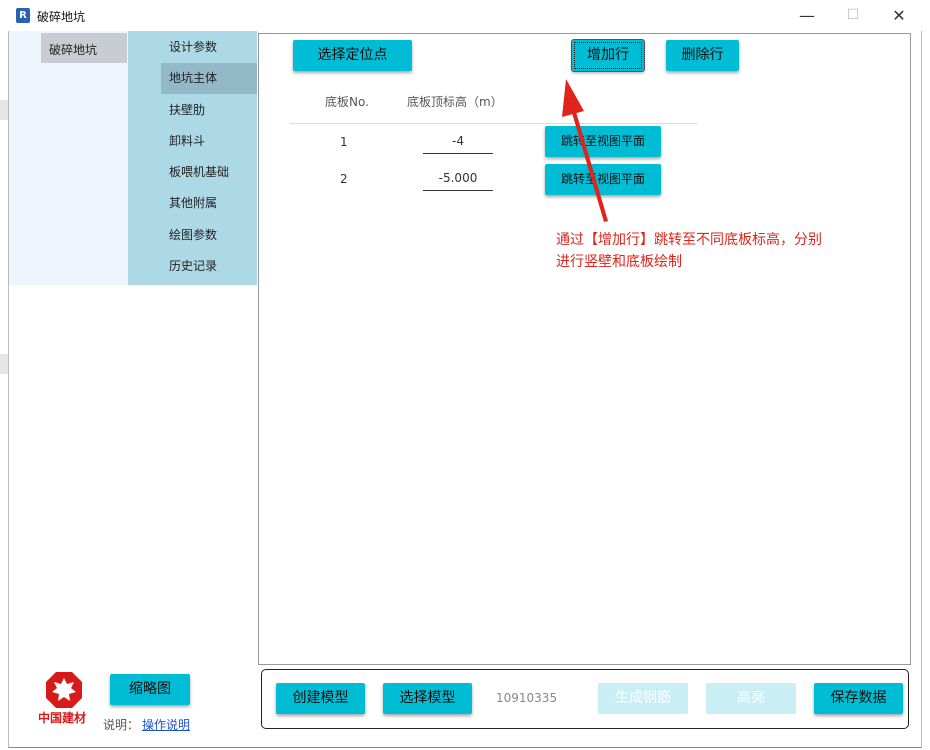 This screenshot has width=930, height=750. I want to click on nav-primary-item-pit: 破碎地坑, so click(84, 48).